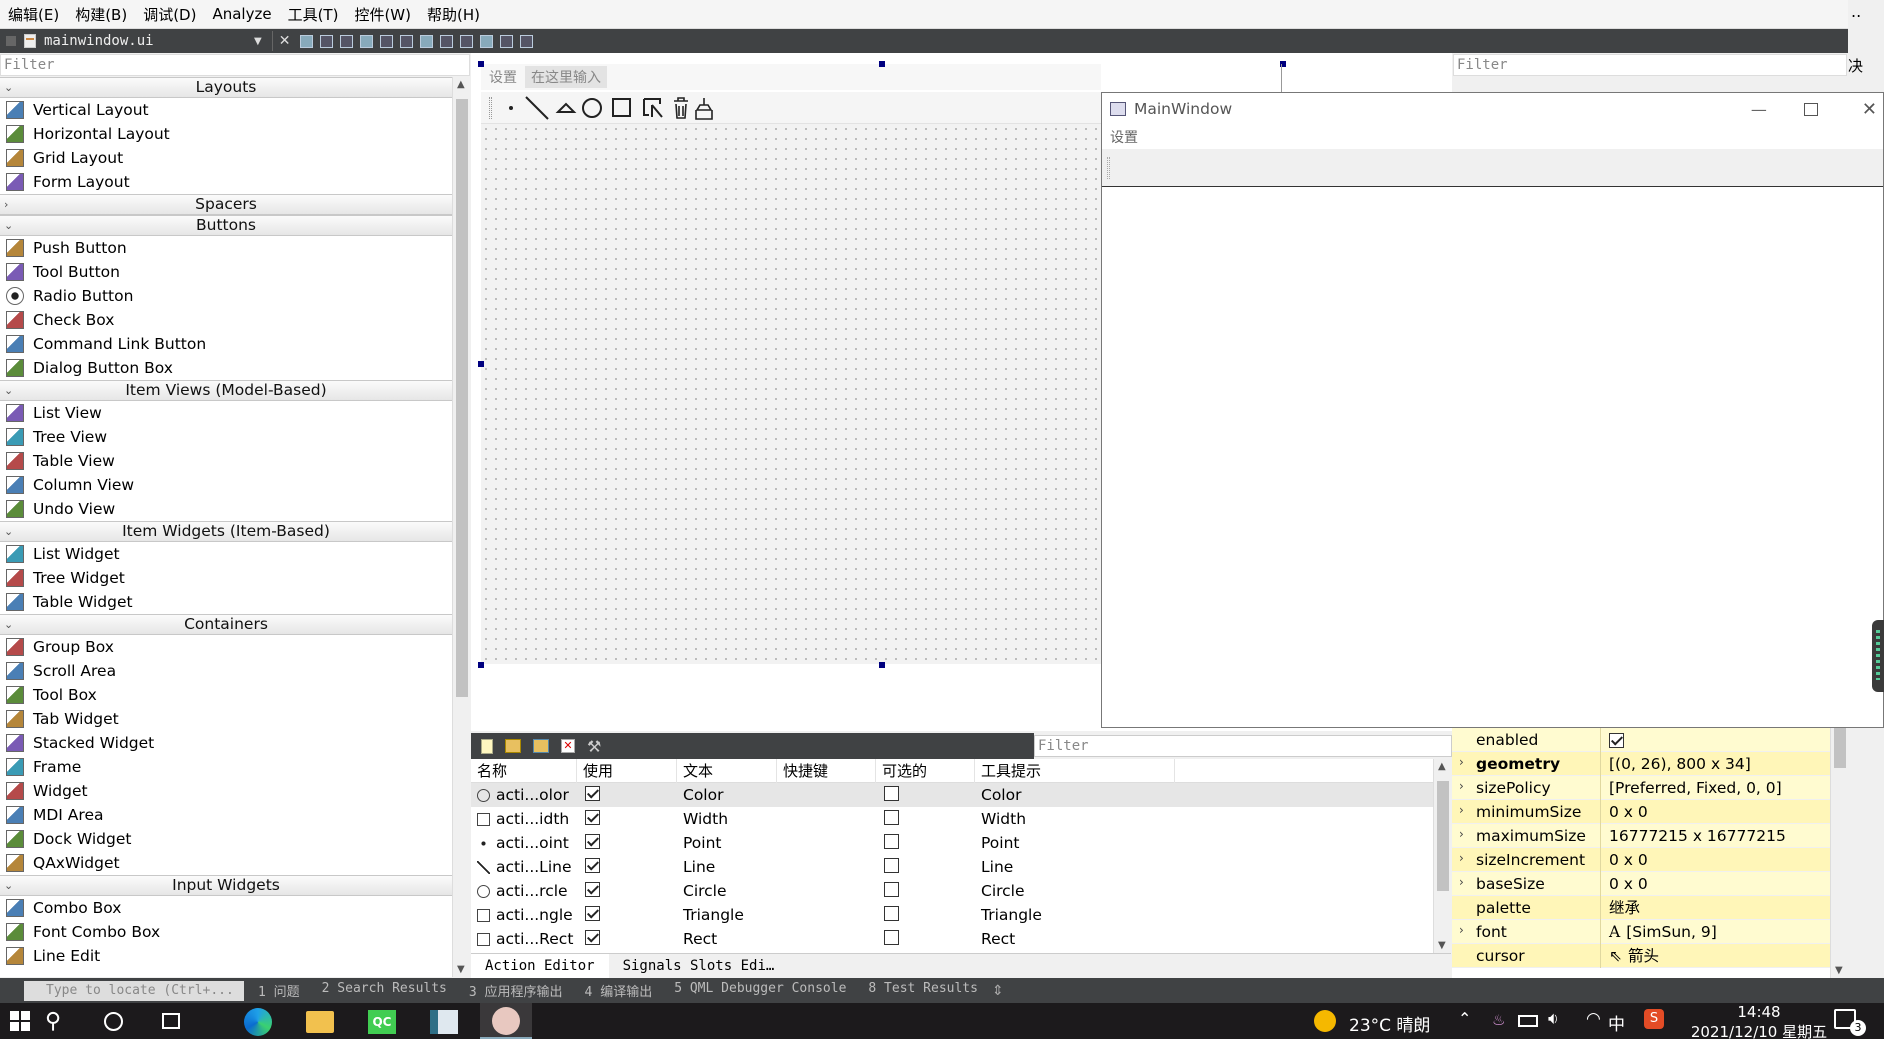 The width and height of the screenshot is (1884, 1039). I want to click on widget-horizontal-layout: Horizontal Layout, so click(235, 134).